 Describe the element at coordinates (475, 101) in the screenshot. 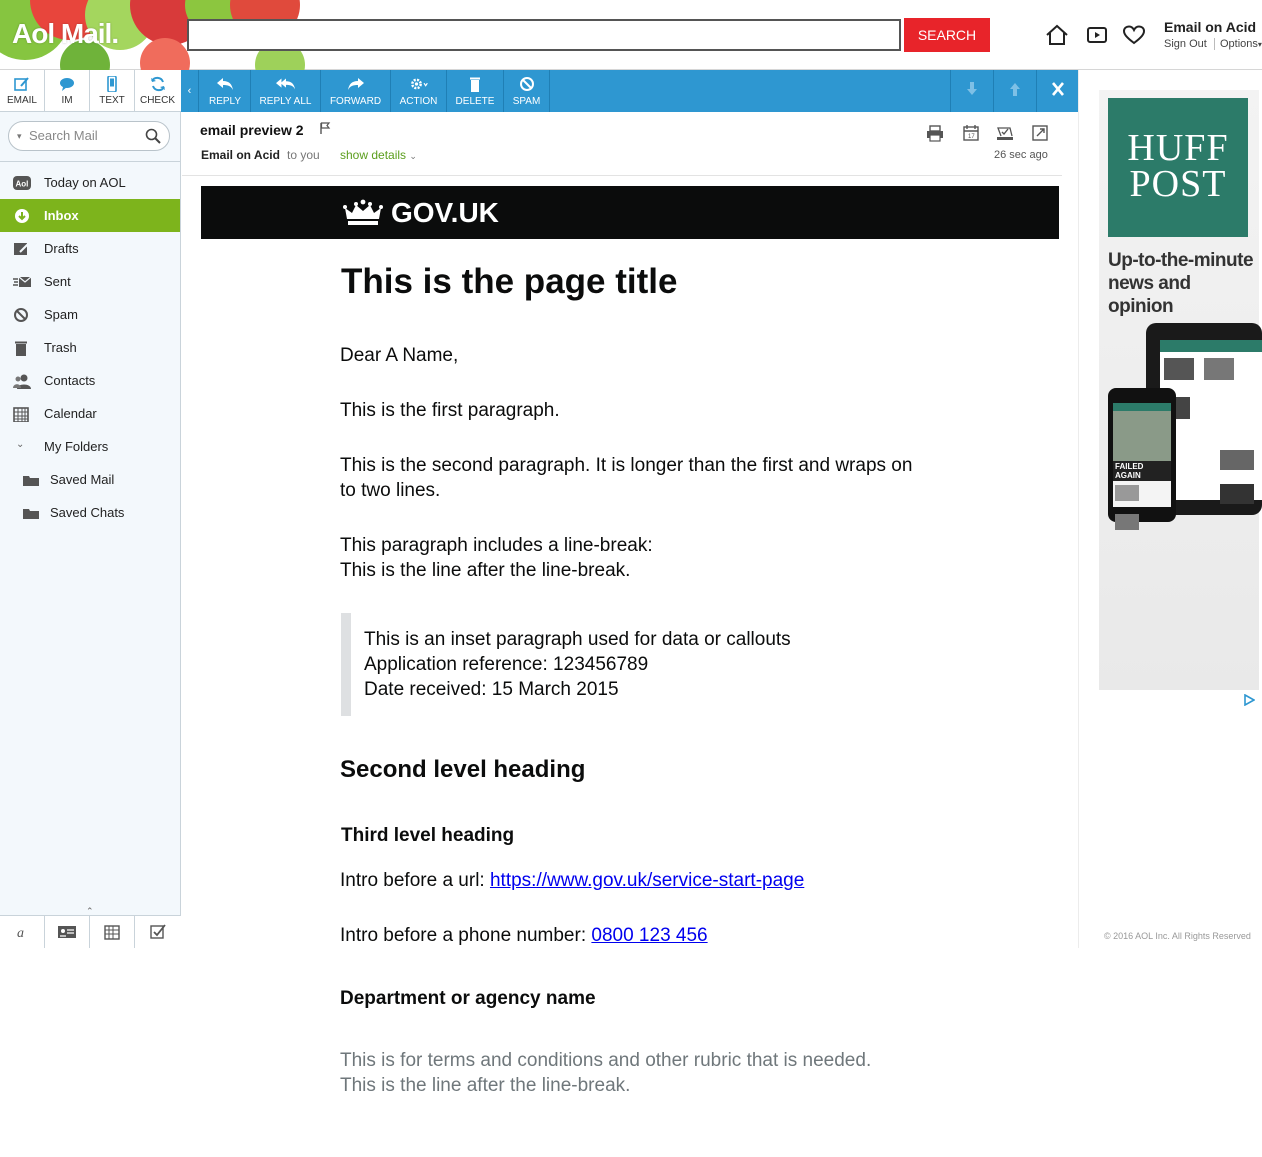

I see `delete-label: DELETE` at that location.